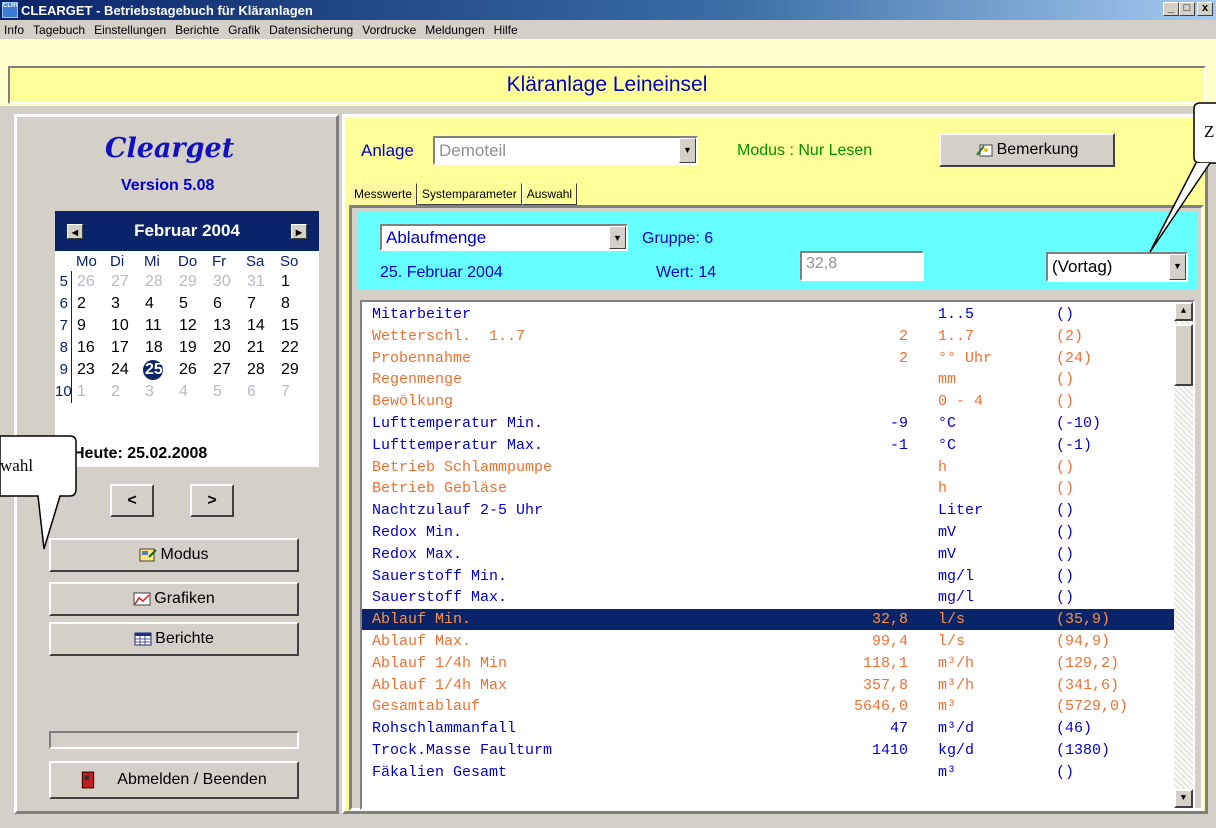 This screenshot has width=1216, height=828. Describe the element at coordinates (768, 663) in the screenshot. I see `table-row: Ablauf 1/4h Min 118,1 m³/h (129,2)` at that location.